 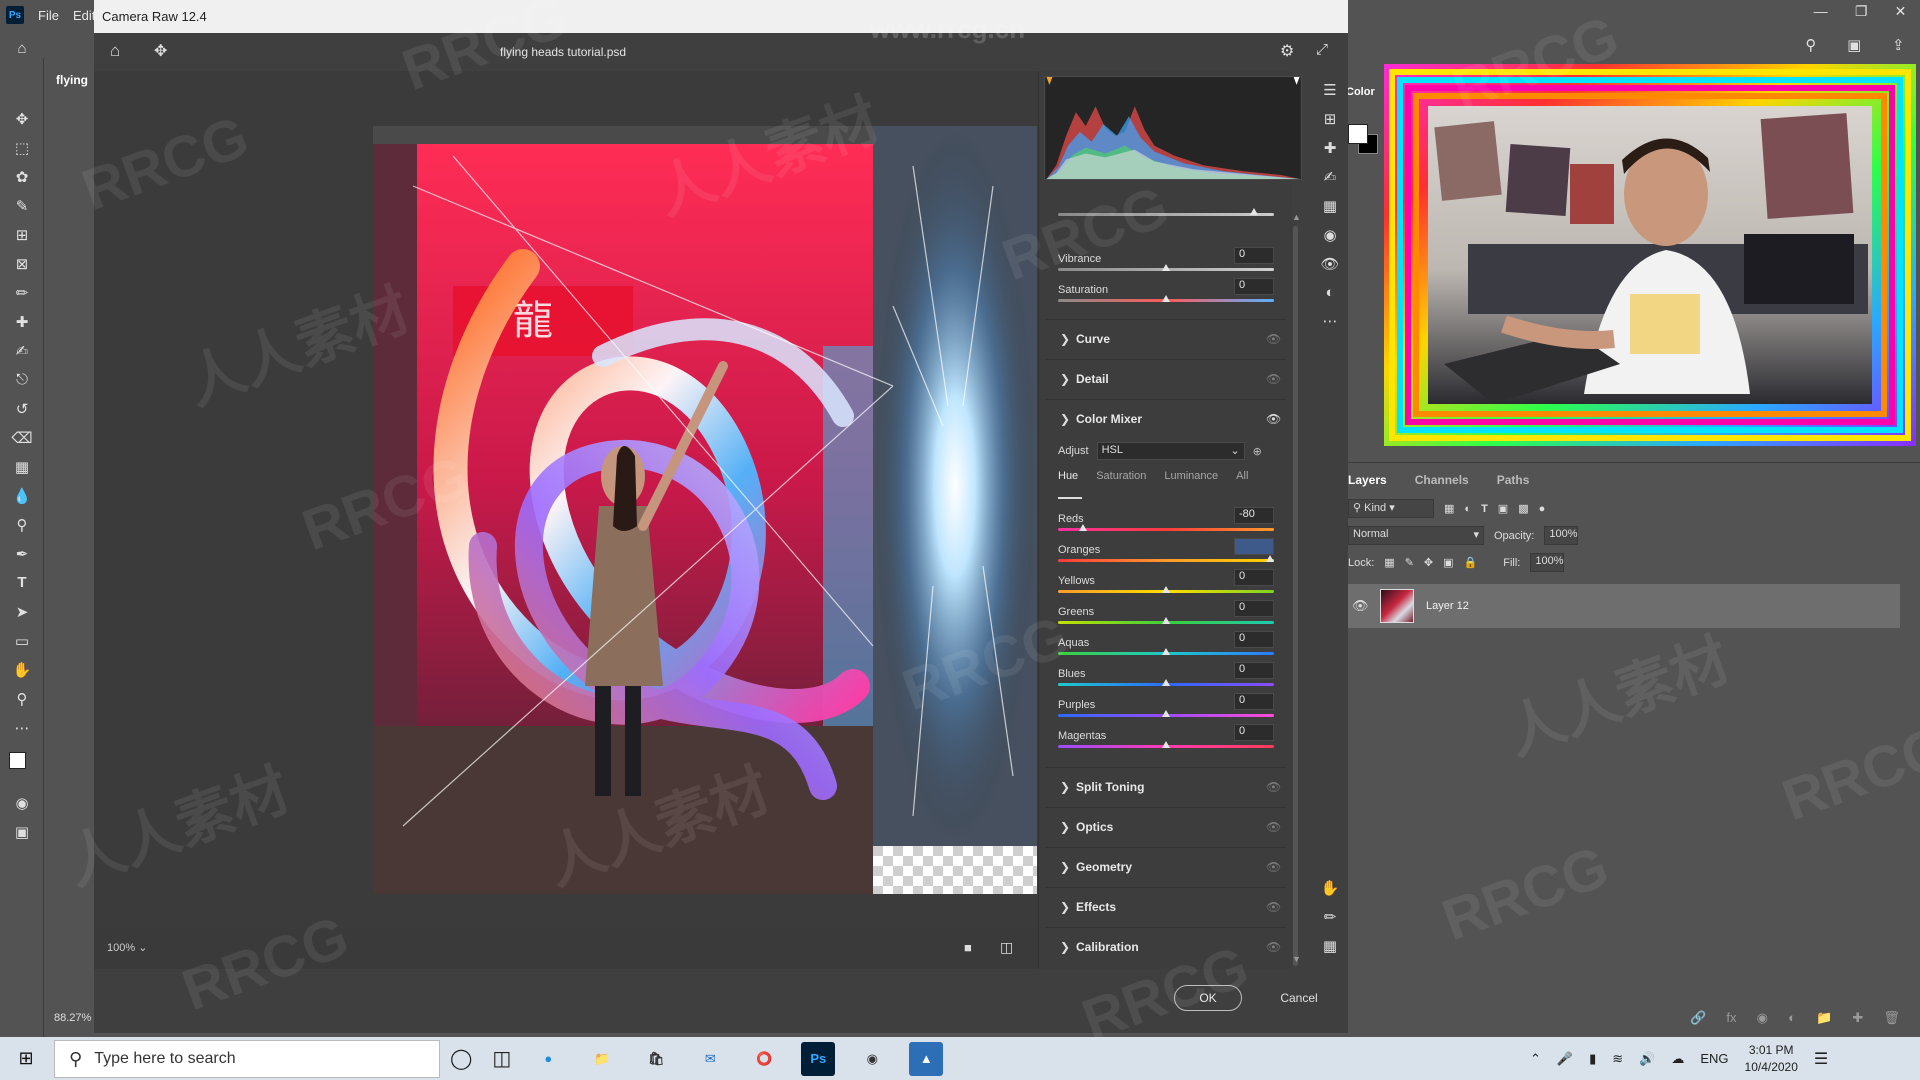 I want to click on slider-purples: Purples 0, so click(x=1166, y=705).